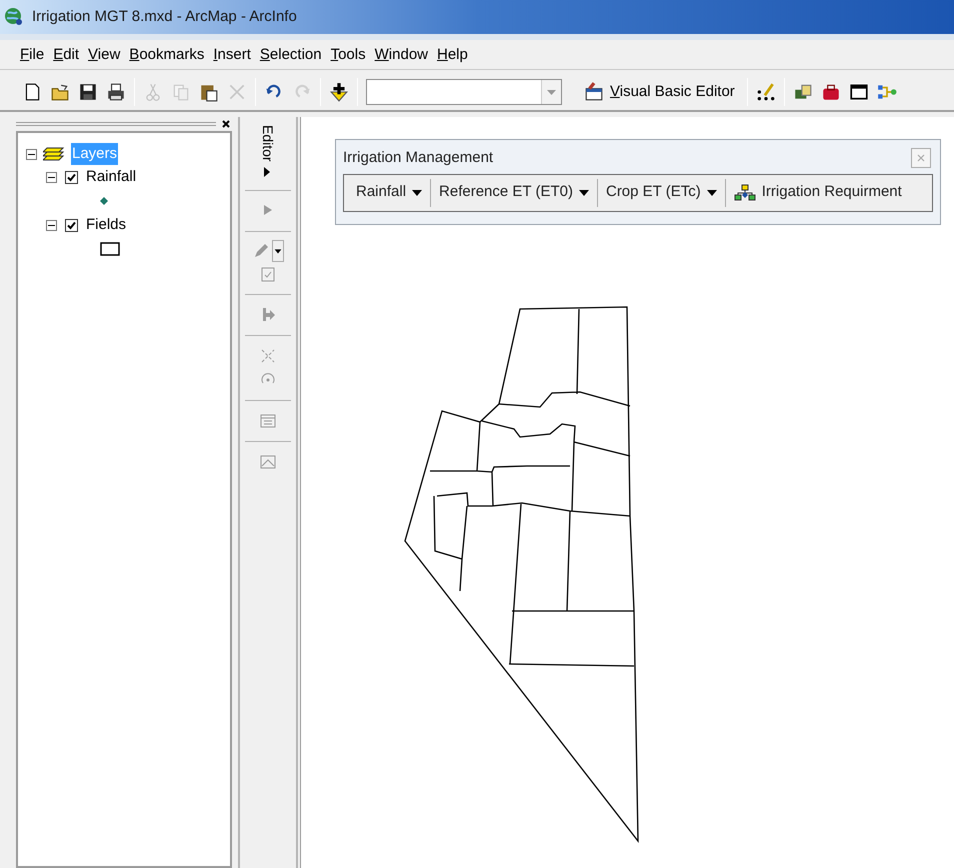 The image size is (954, 868). Describe the element at coordinates (818, 193) in the screenshot. I see `tool-button: Irrigation Requirment` at that location.